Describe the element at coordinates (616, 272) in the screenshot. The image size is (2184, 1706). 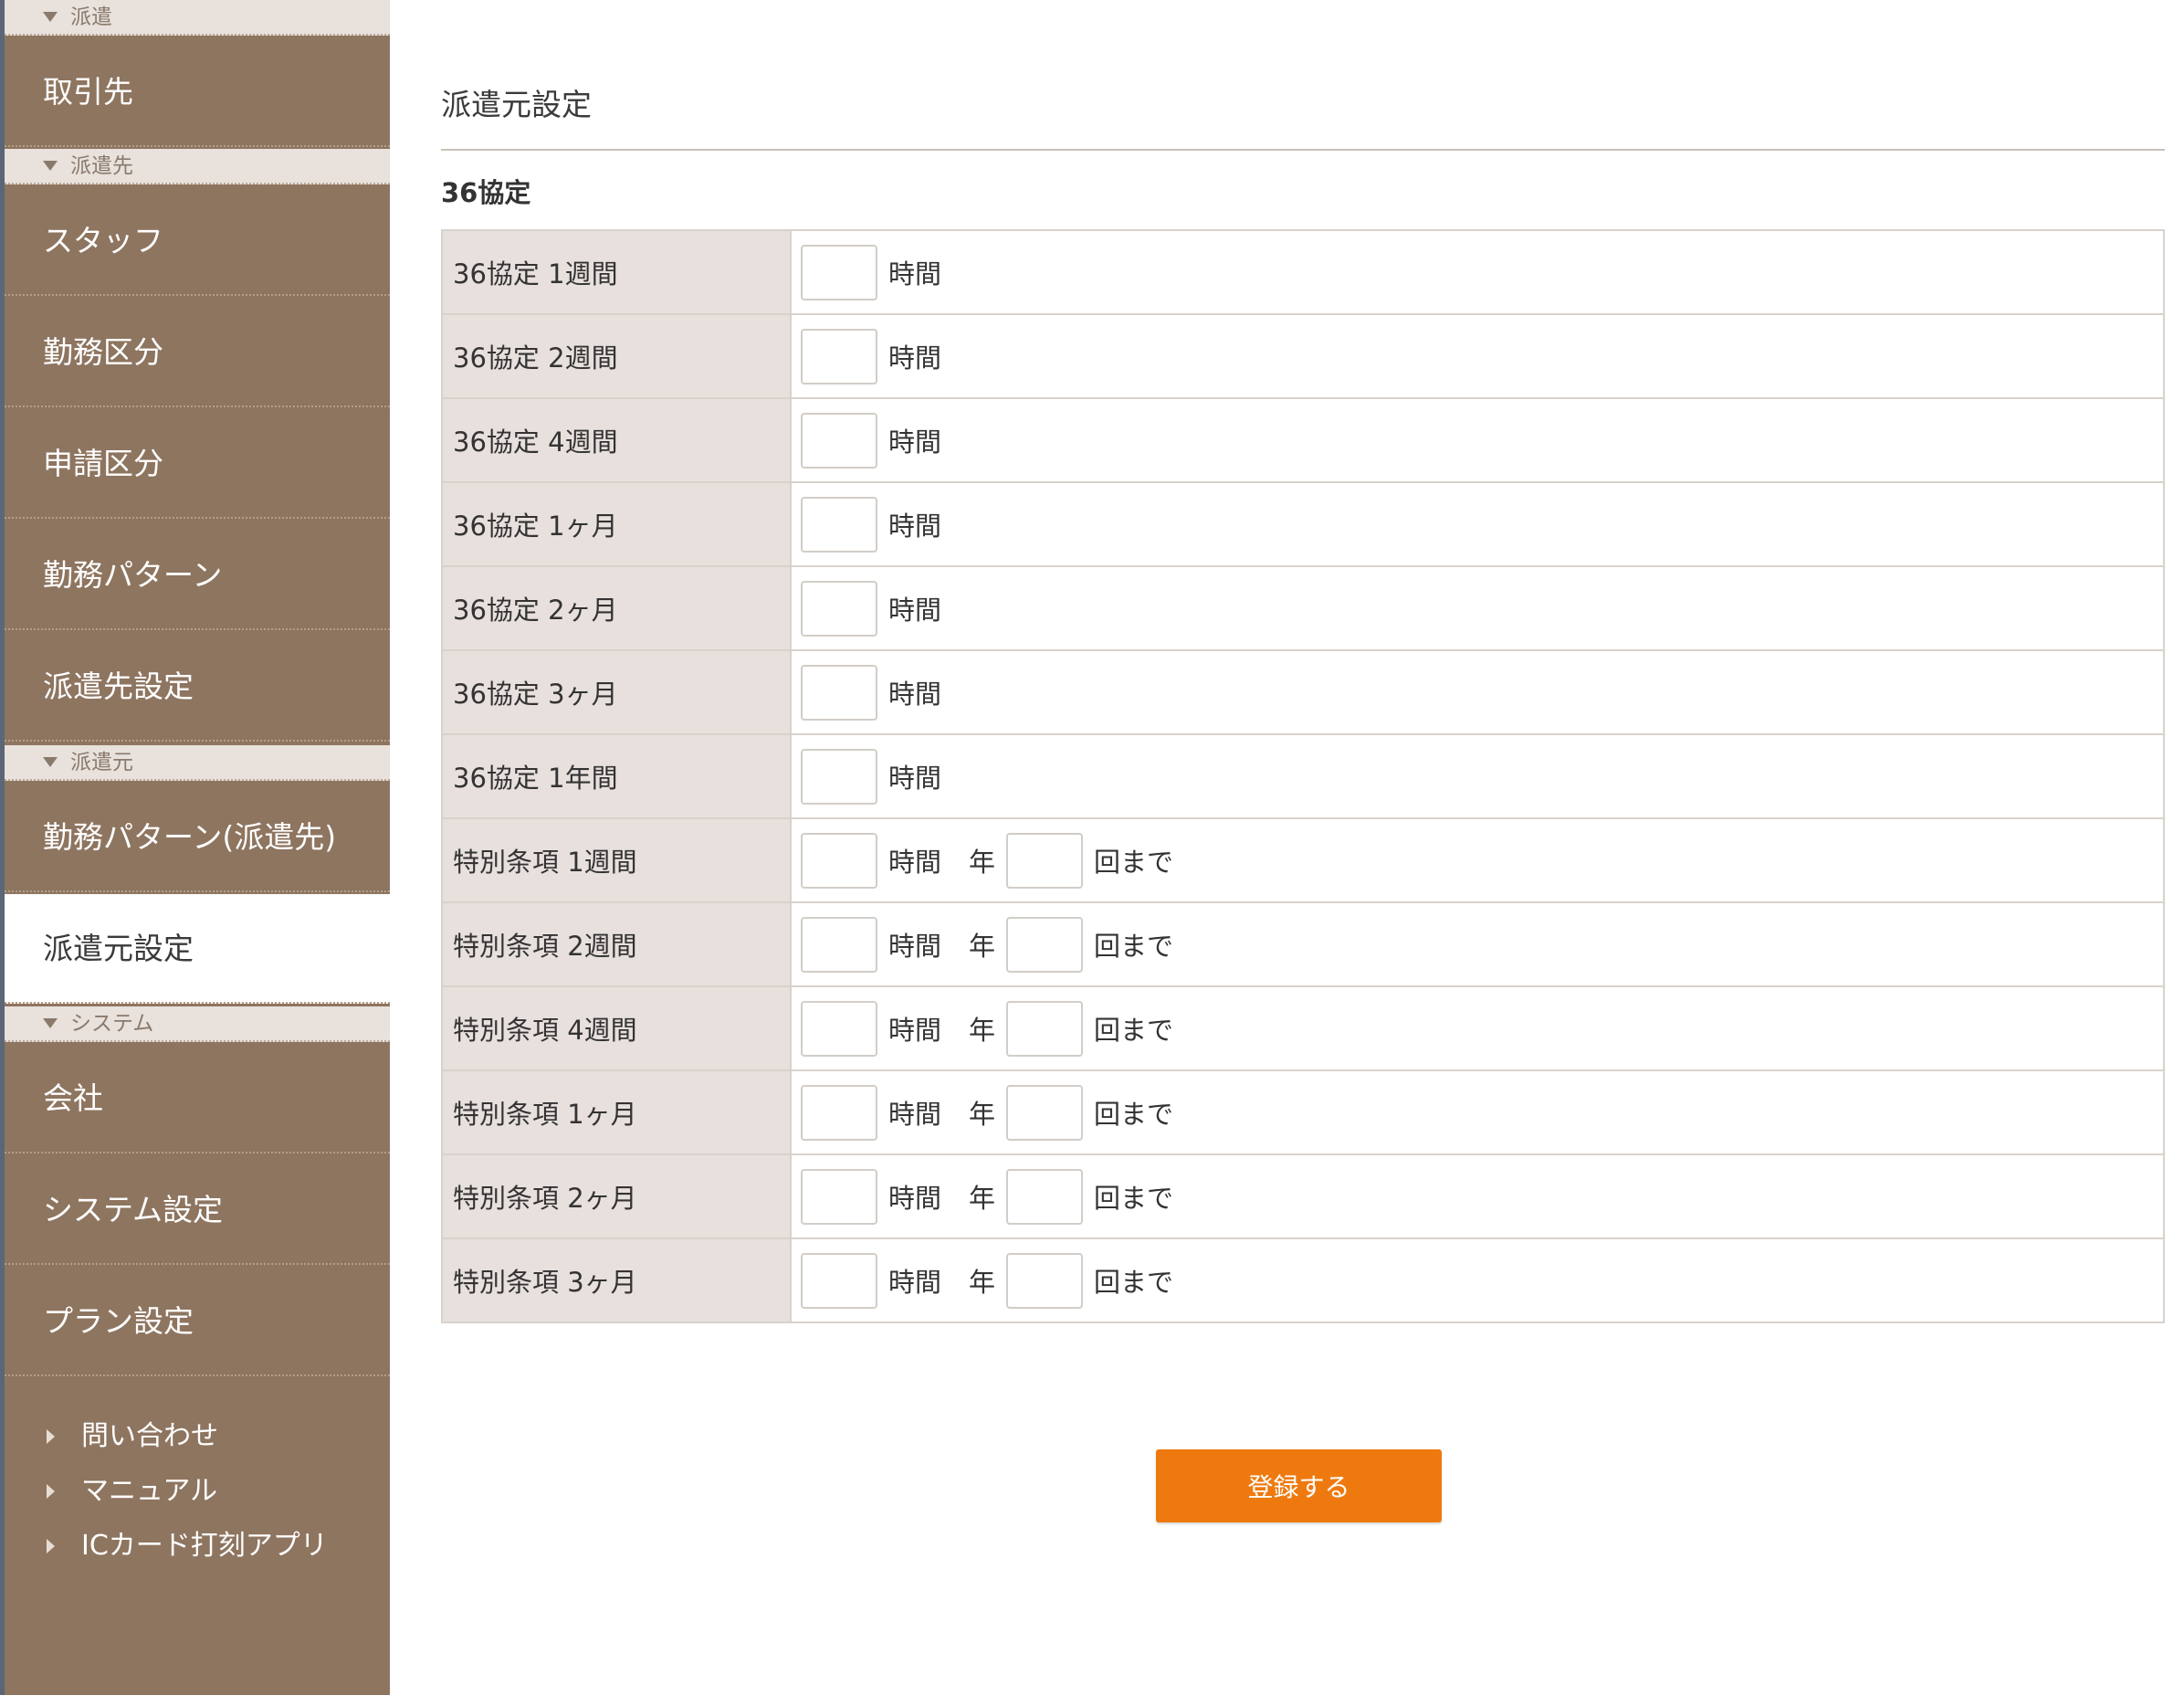
I see `row-label: 36協定 1週間` at that location.